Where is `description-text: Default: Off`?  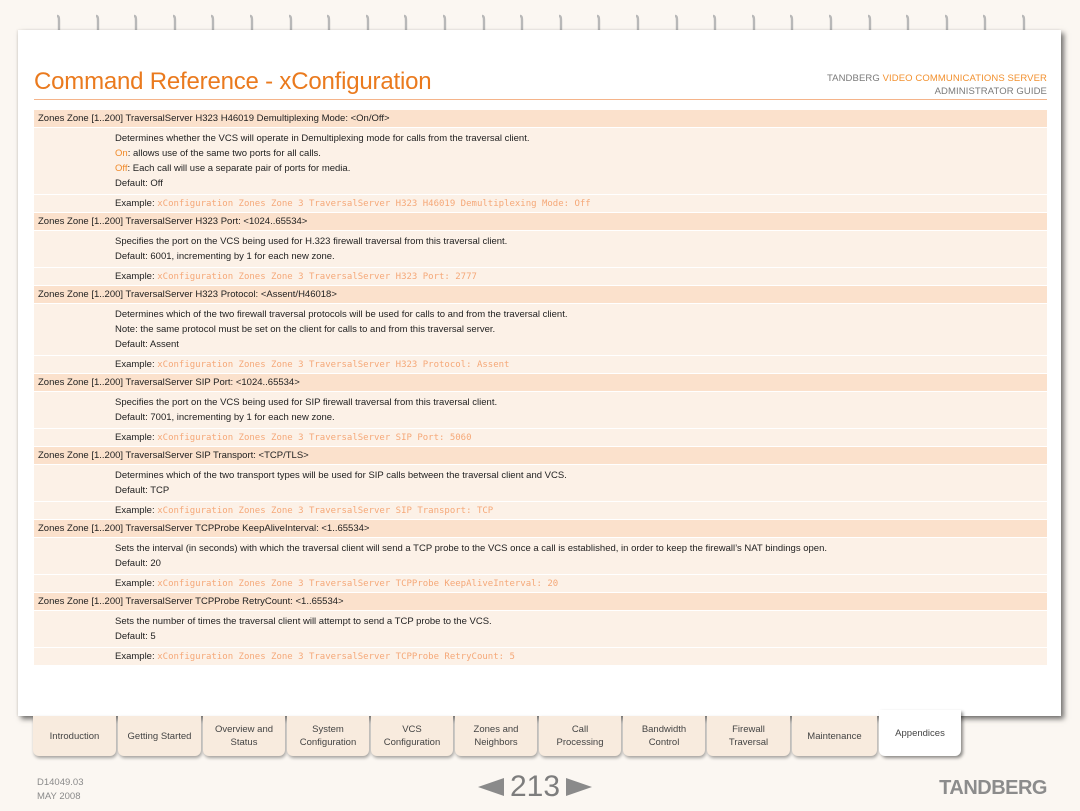 description-text: Default: Off is located at coordinates (139, 183).